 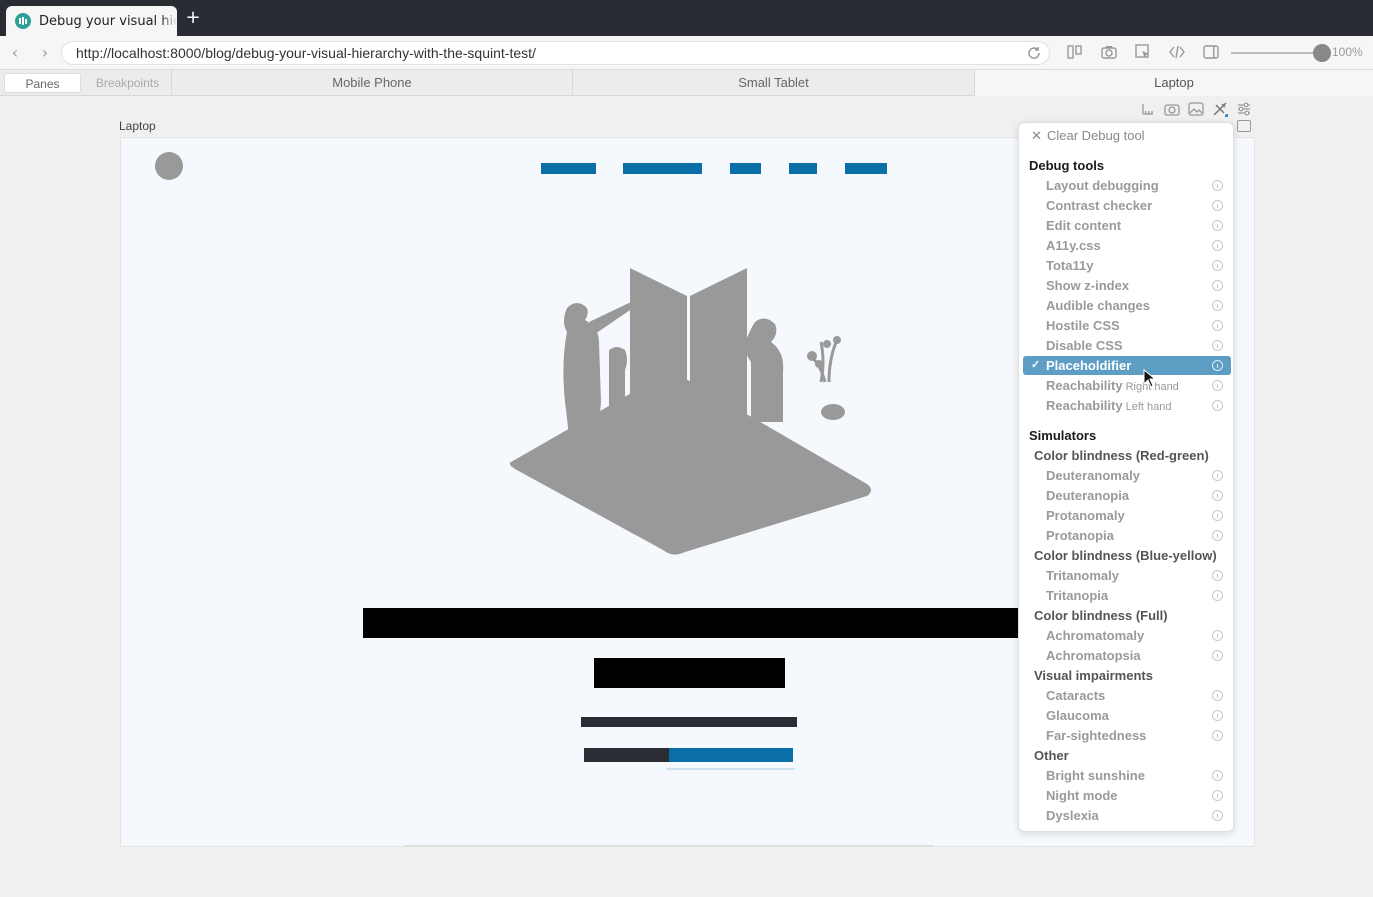 I want to click on debug-tool-item: Layout debugging, so click(x=1127, y=185).